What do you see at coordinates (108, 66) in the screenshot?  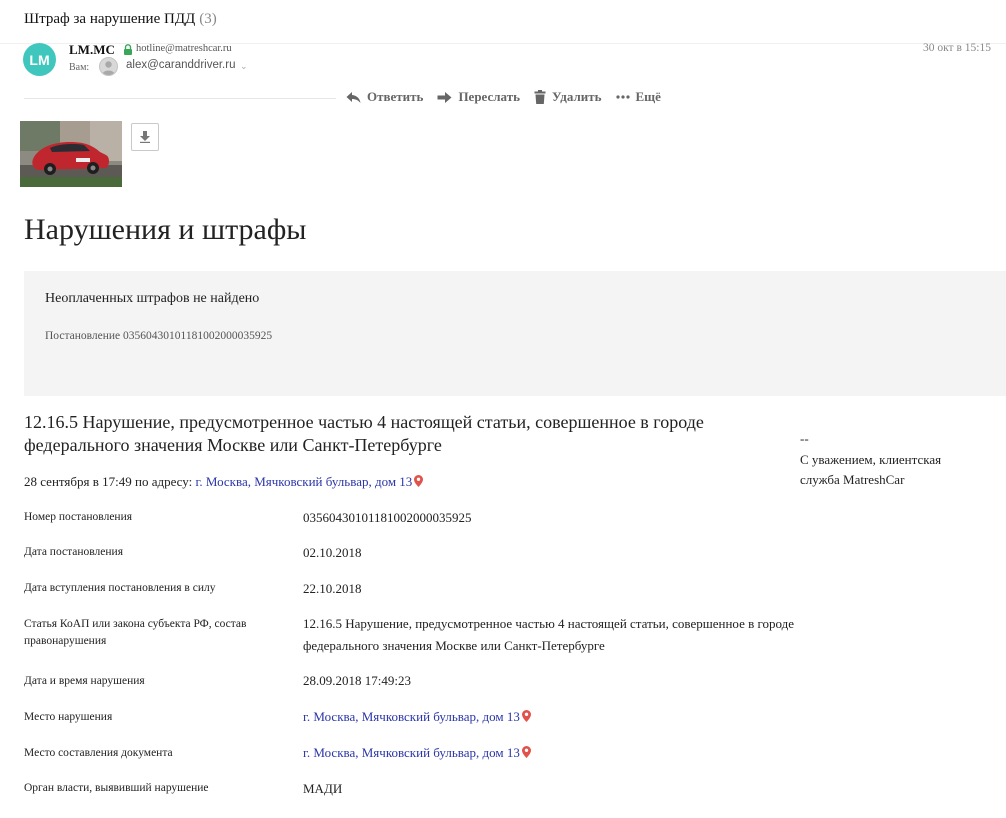 I see `recipient-avatar` at bounding box center [108, 66].